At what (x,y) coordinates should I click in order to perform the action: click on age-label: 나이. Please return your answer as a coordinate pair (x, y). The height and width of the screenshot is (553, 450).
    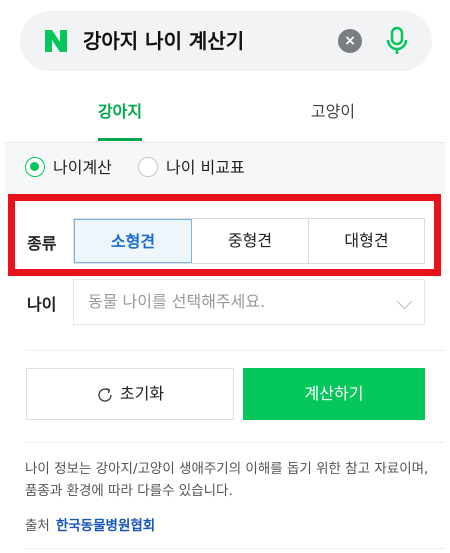
    Looking at the image, I should click on (42, 304).